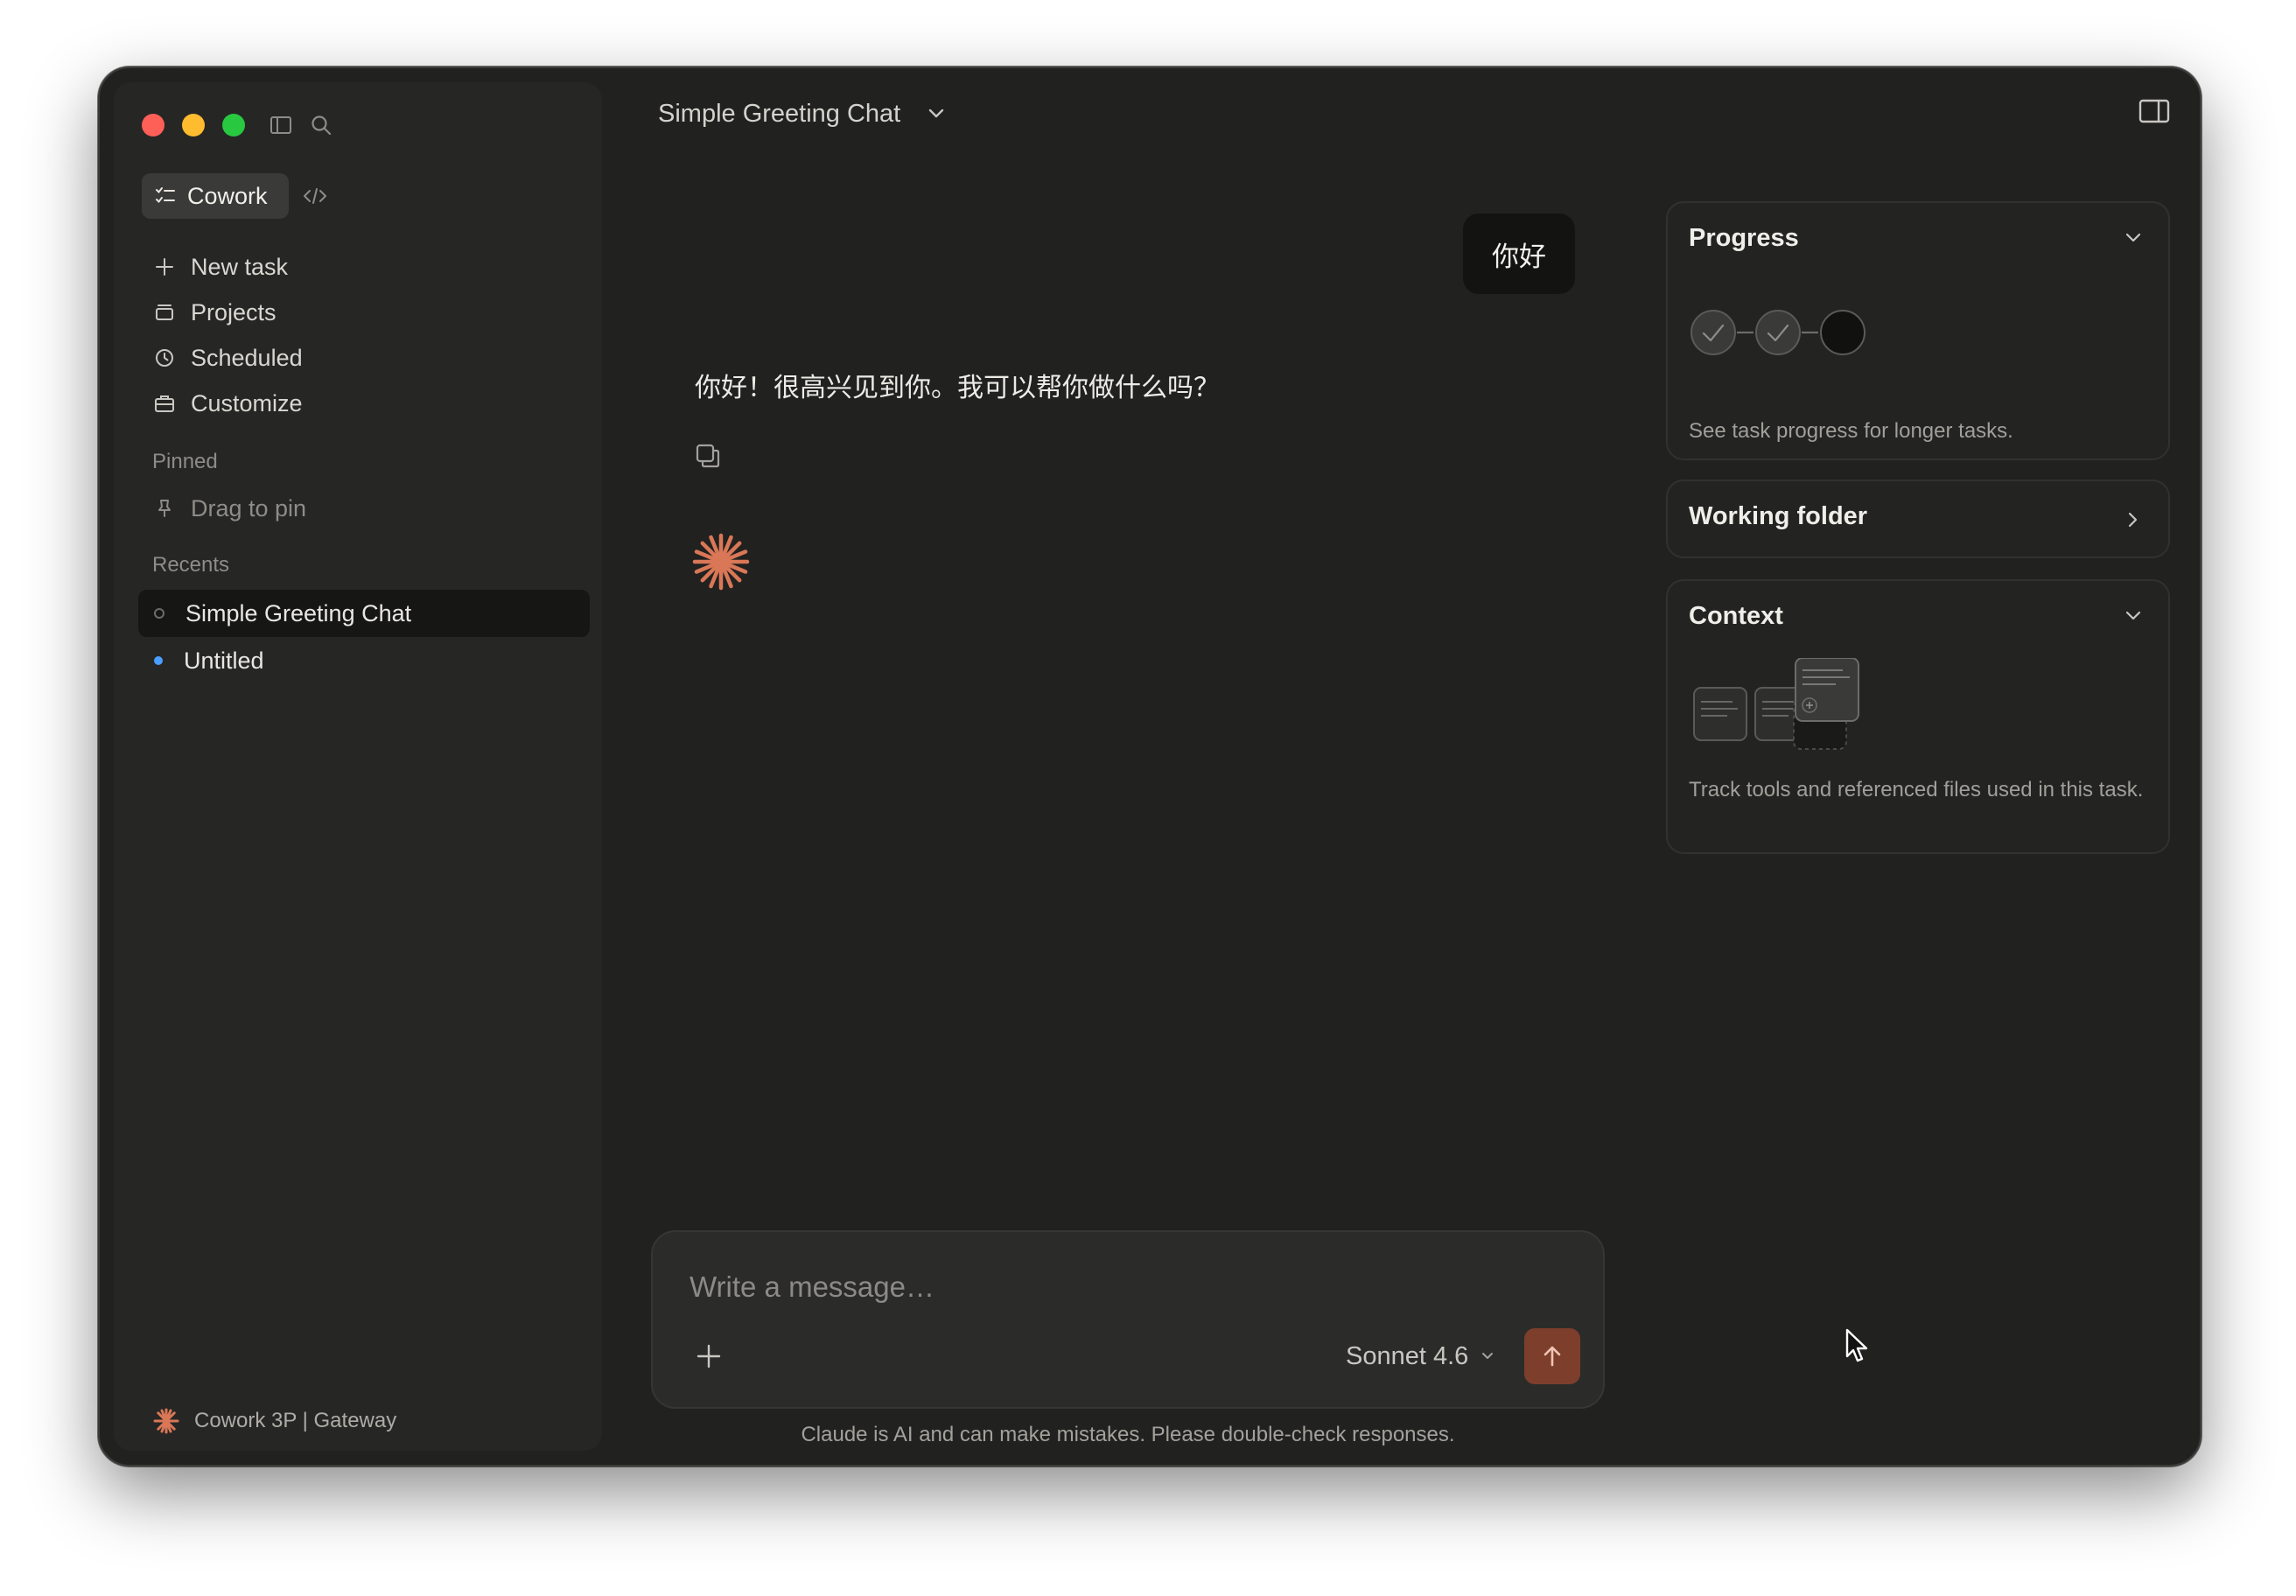  I want to click on search-icon, so click(321, 125).